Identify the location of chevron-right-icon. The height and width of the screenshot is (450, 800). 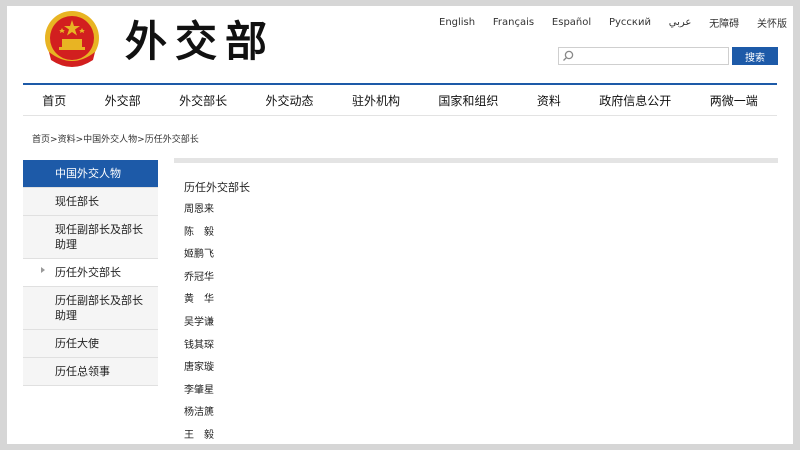
(43, 270).